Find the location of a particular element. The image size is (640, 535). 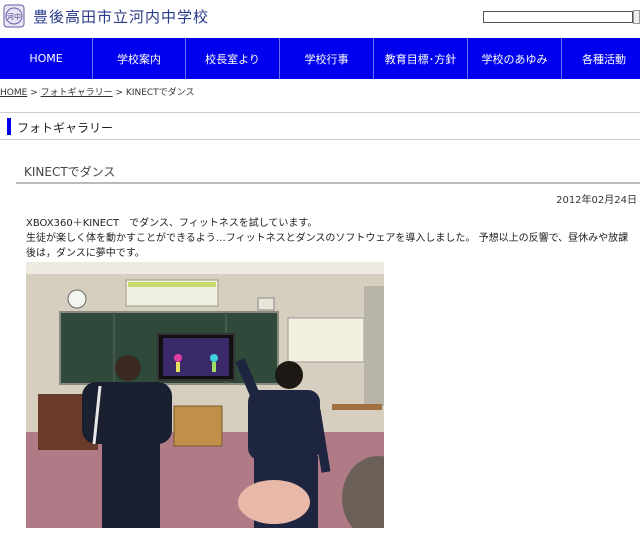

main-nav: HOME 学校案内 校長室より 学校行事 教育目標･方針 学校のあゆみ 各種活動 is located at coordinates (320, 58).